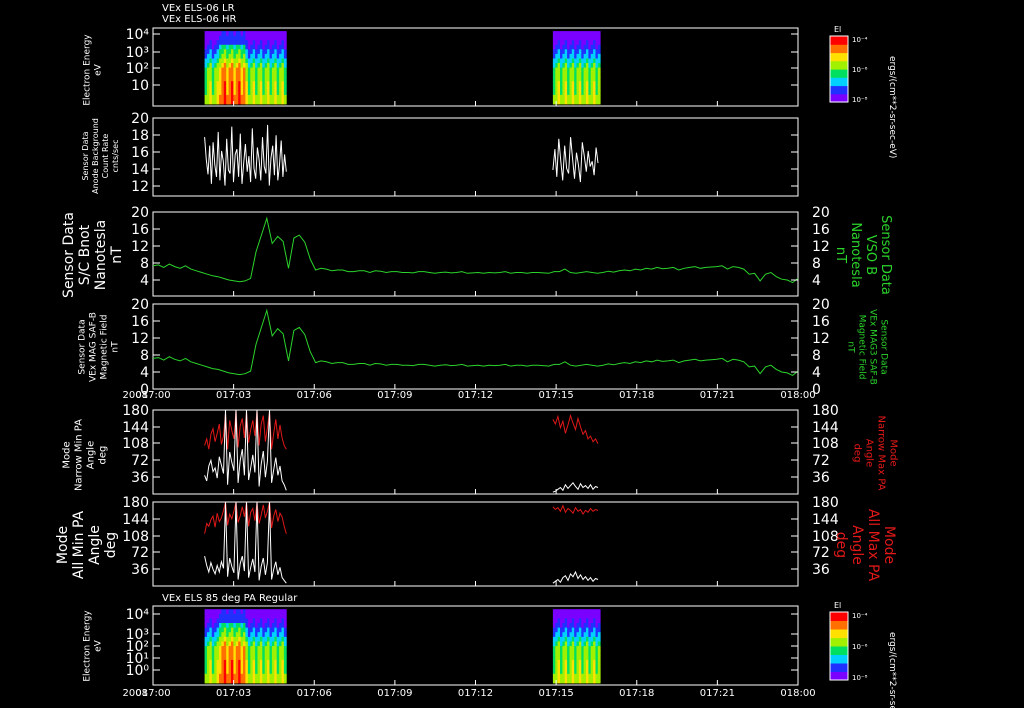 The width and height of the screenshot is (1024, 708). Describe the element at coordinates (825, 520) in the screenshot. I see `y-tick-label-right: 144` at that location.